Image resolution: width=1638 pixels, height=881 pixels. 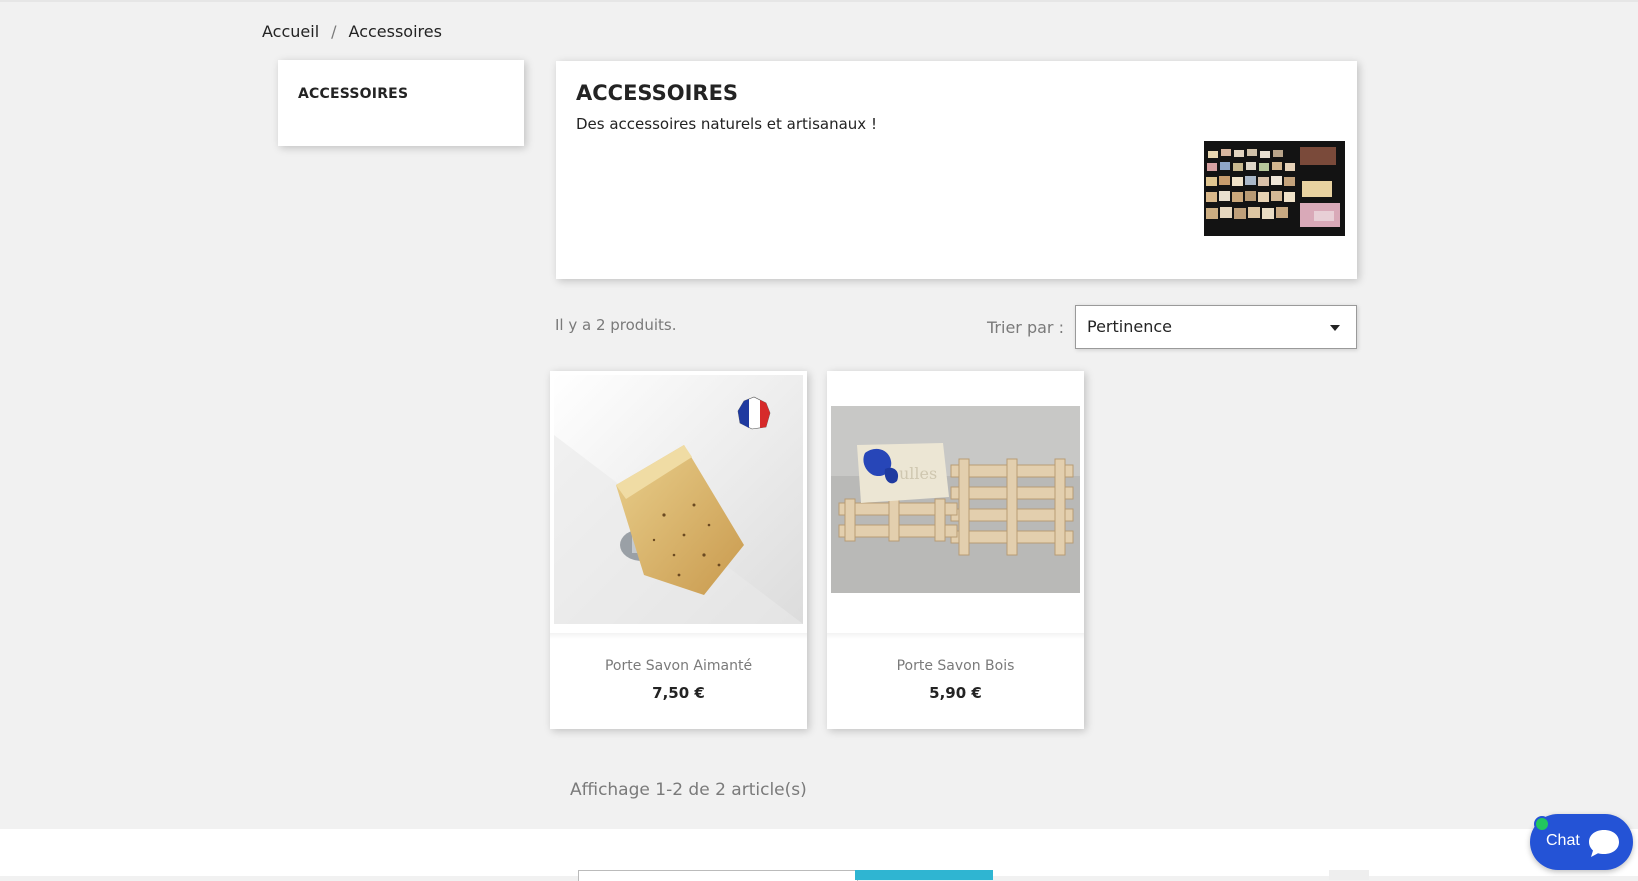 I want to click on footer-corner-element, so click(x=1349, y=875).